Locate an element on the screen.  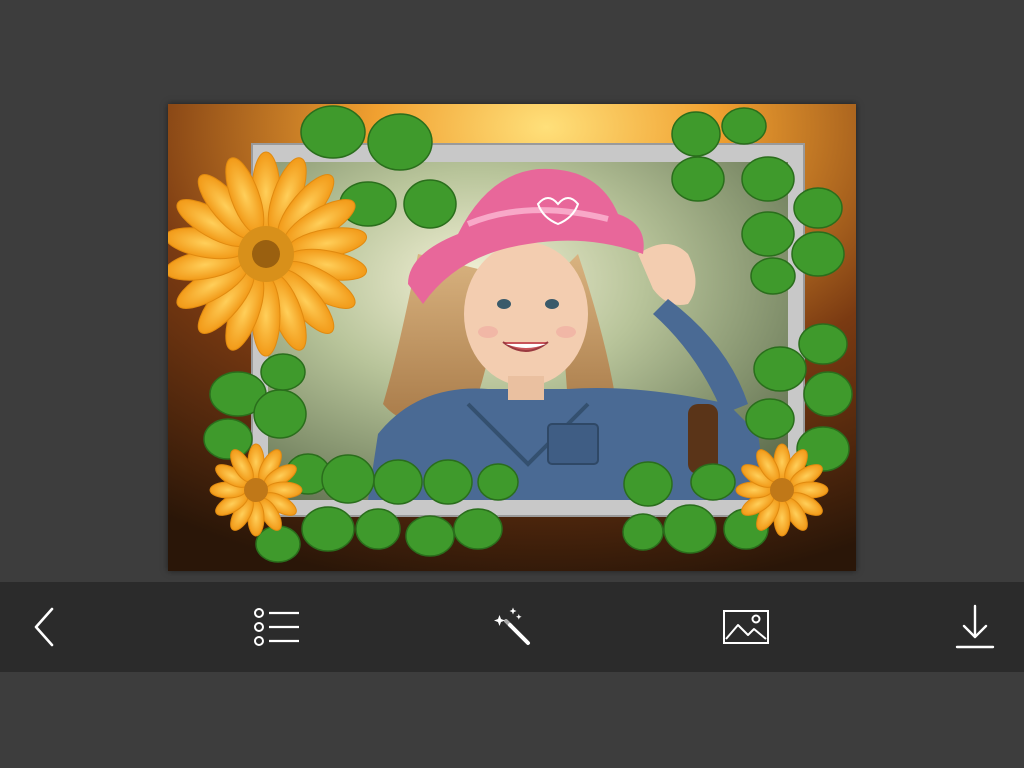
list-icon is located at coordinates (277, 627).